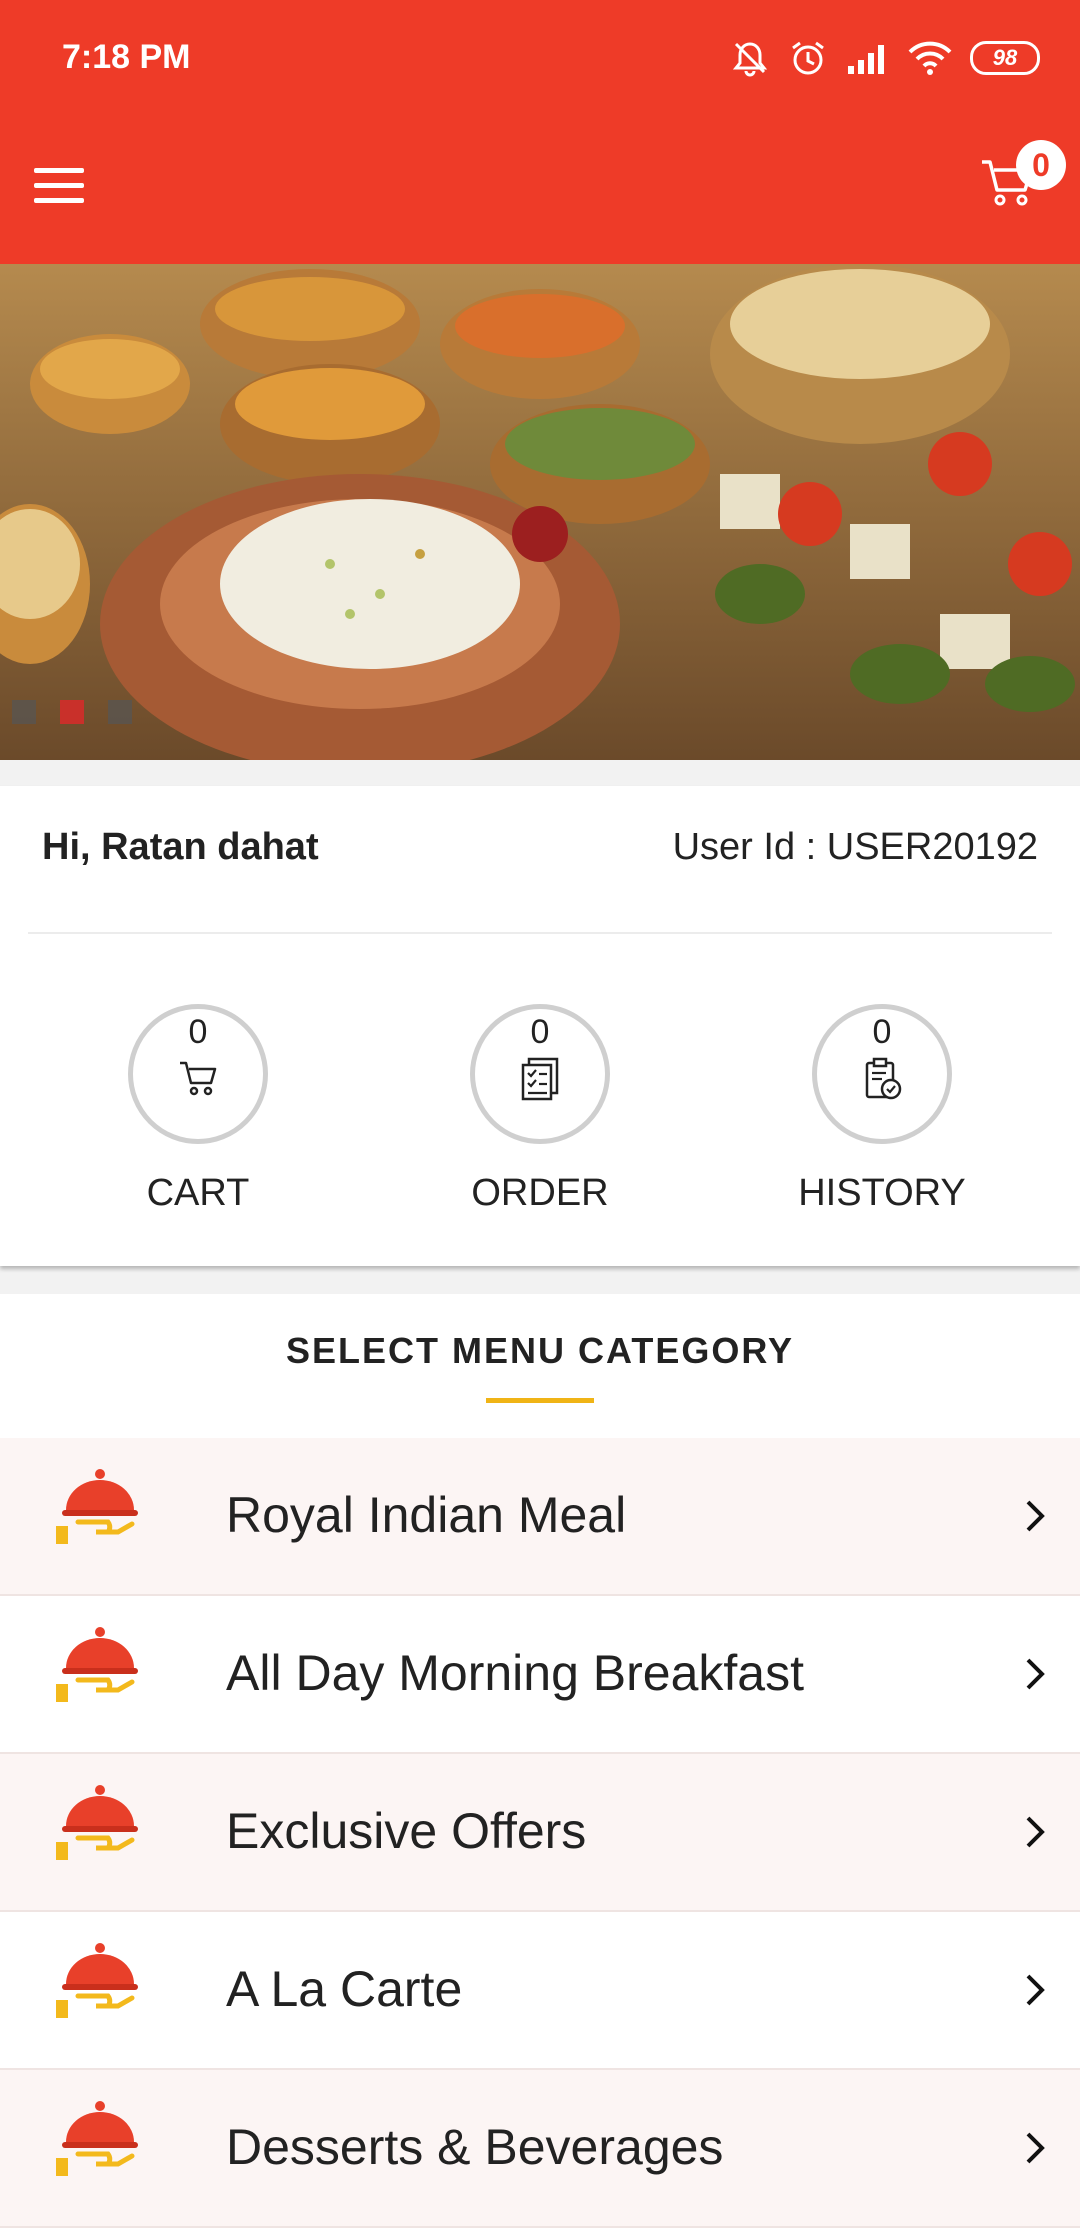 This screenshot has width=1080, height=2228. I want to click on menu-item-label: Desserts & Beverages, so click(475, 2147).